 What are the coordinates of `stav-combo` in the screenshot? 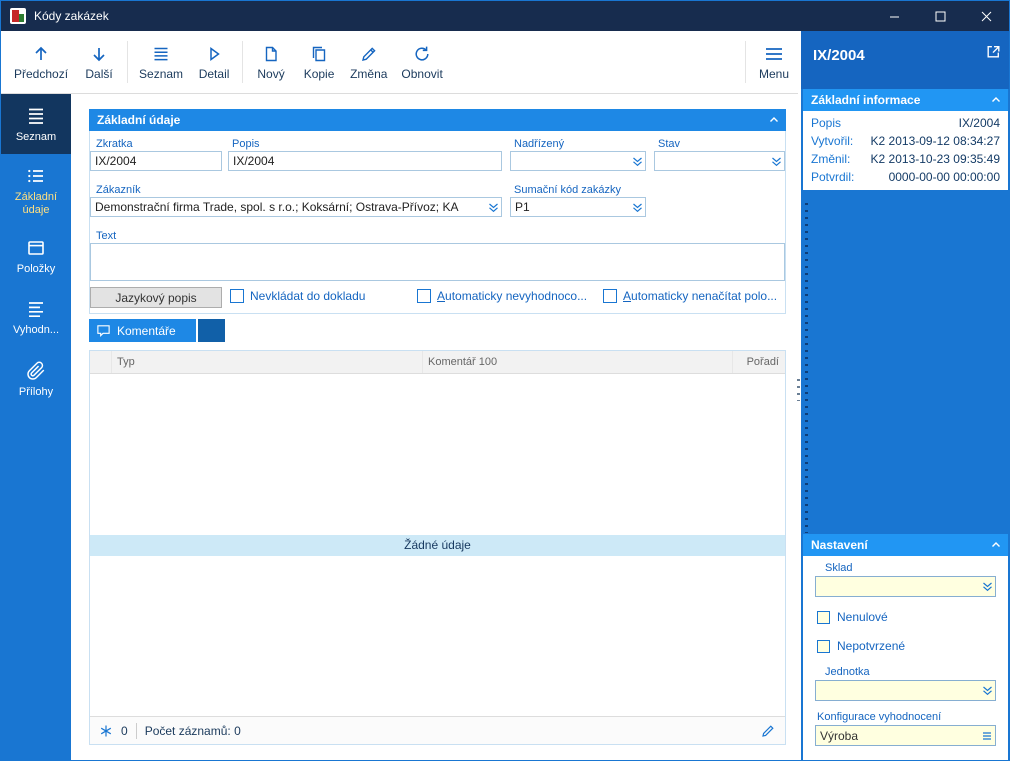 It's located at (719, 161).